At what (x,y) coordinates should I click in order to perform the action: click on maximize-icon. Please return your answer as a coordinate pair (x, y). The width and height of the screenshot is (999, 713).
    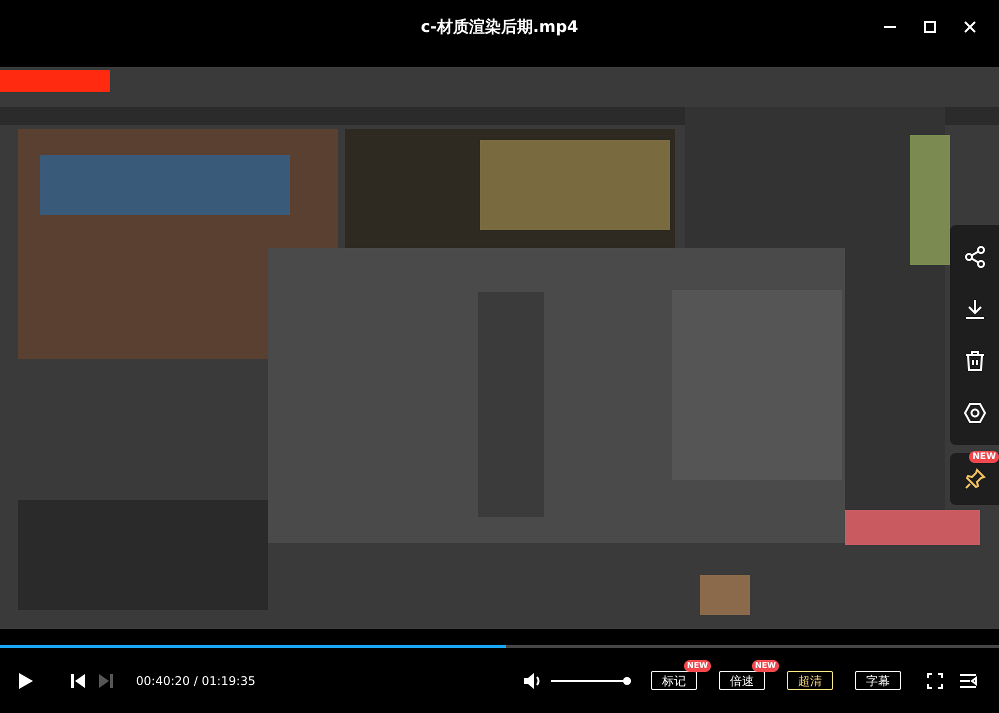
    Looking at the image, I should click on (930, 27).